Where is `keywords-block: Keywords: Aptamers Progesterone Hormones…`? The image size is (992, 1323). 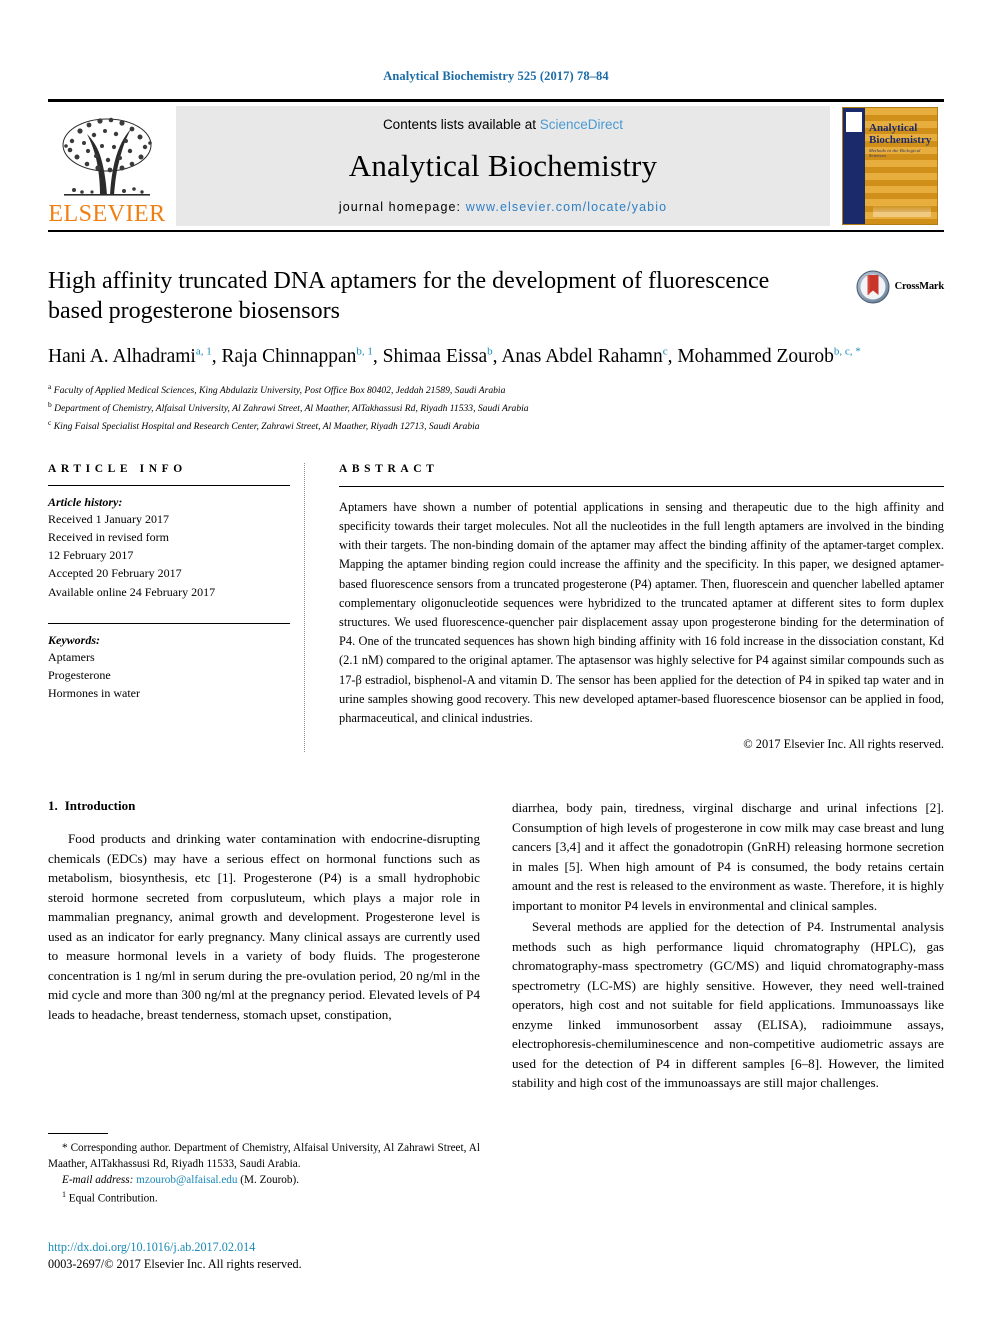
keywords-block: Keywords: Aptamers Progesterone Hormones… is located at coordinates (169, 662).